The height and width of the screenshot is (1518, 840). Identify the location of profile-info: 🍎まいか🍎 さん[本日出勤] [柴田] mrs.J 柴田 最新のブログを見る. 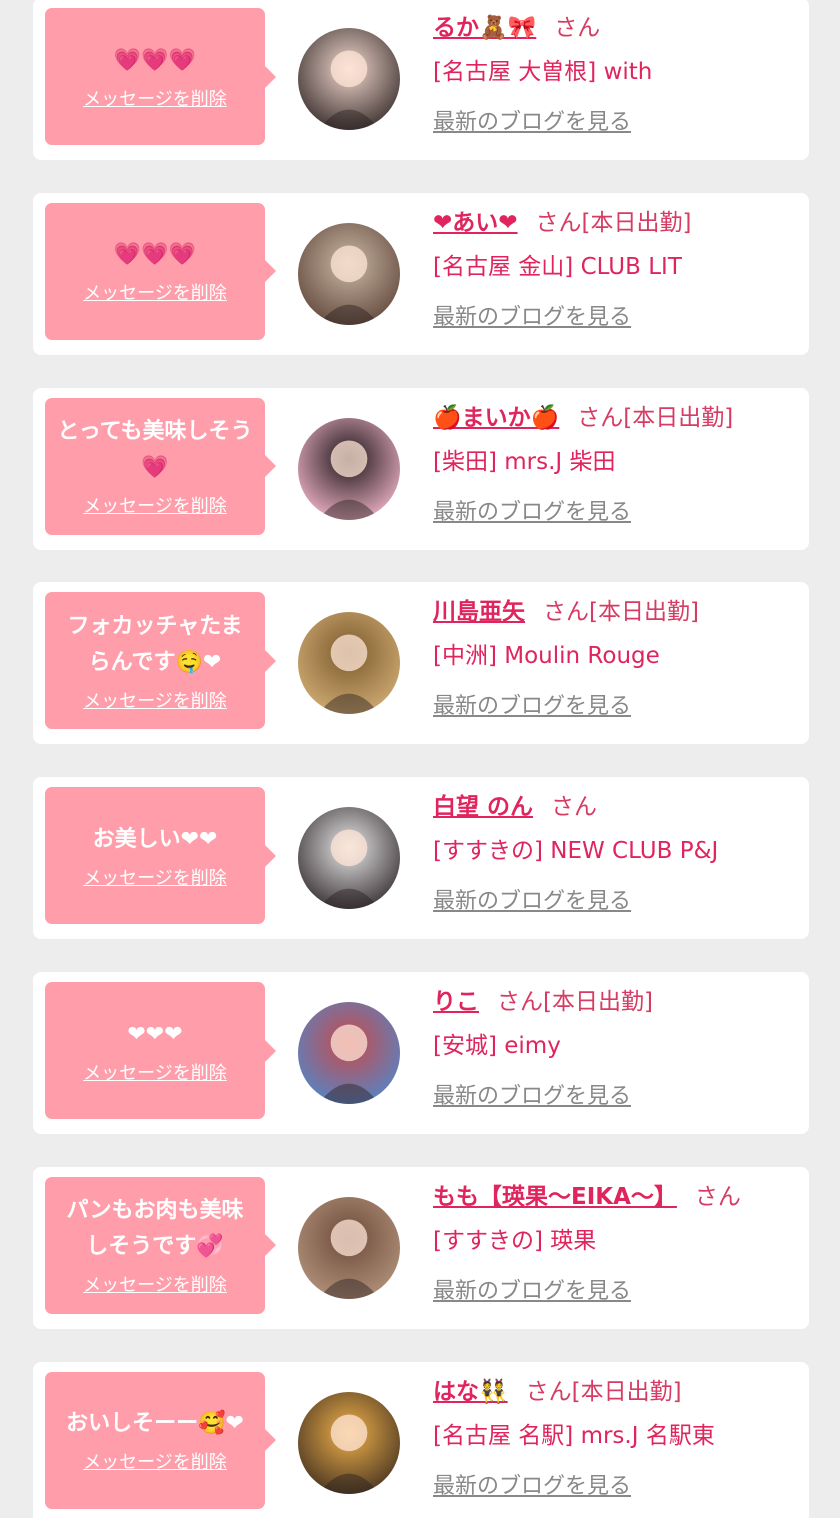
(616, 461).